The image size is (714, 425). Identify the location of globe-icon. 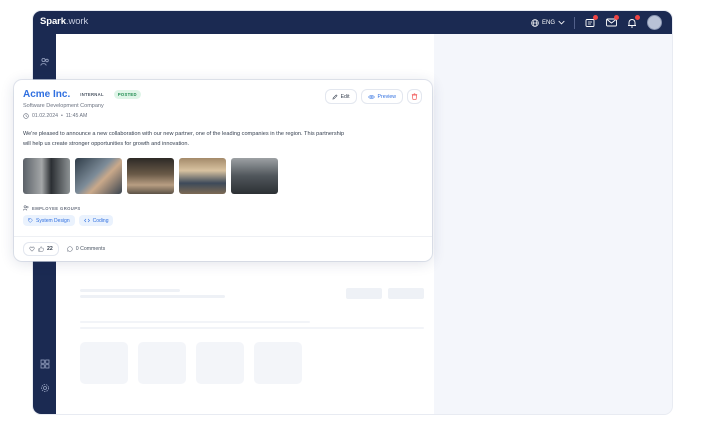
(535, 22).